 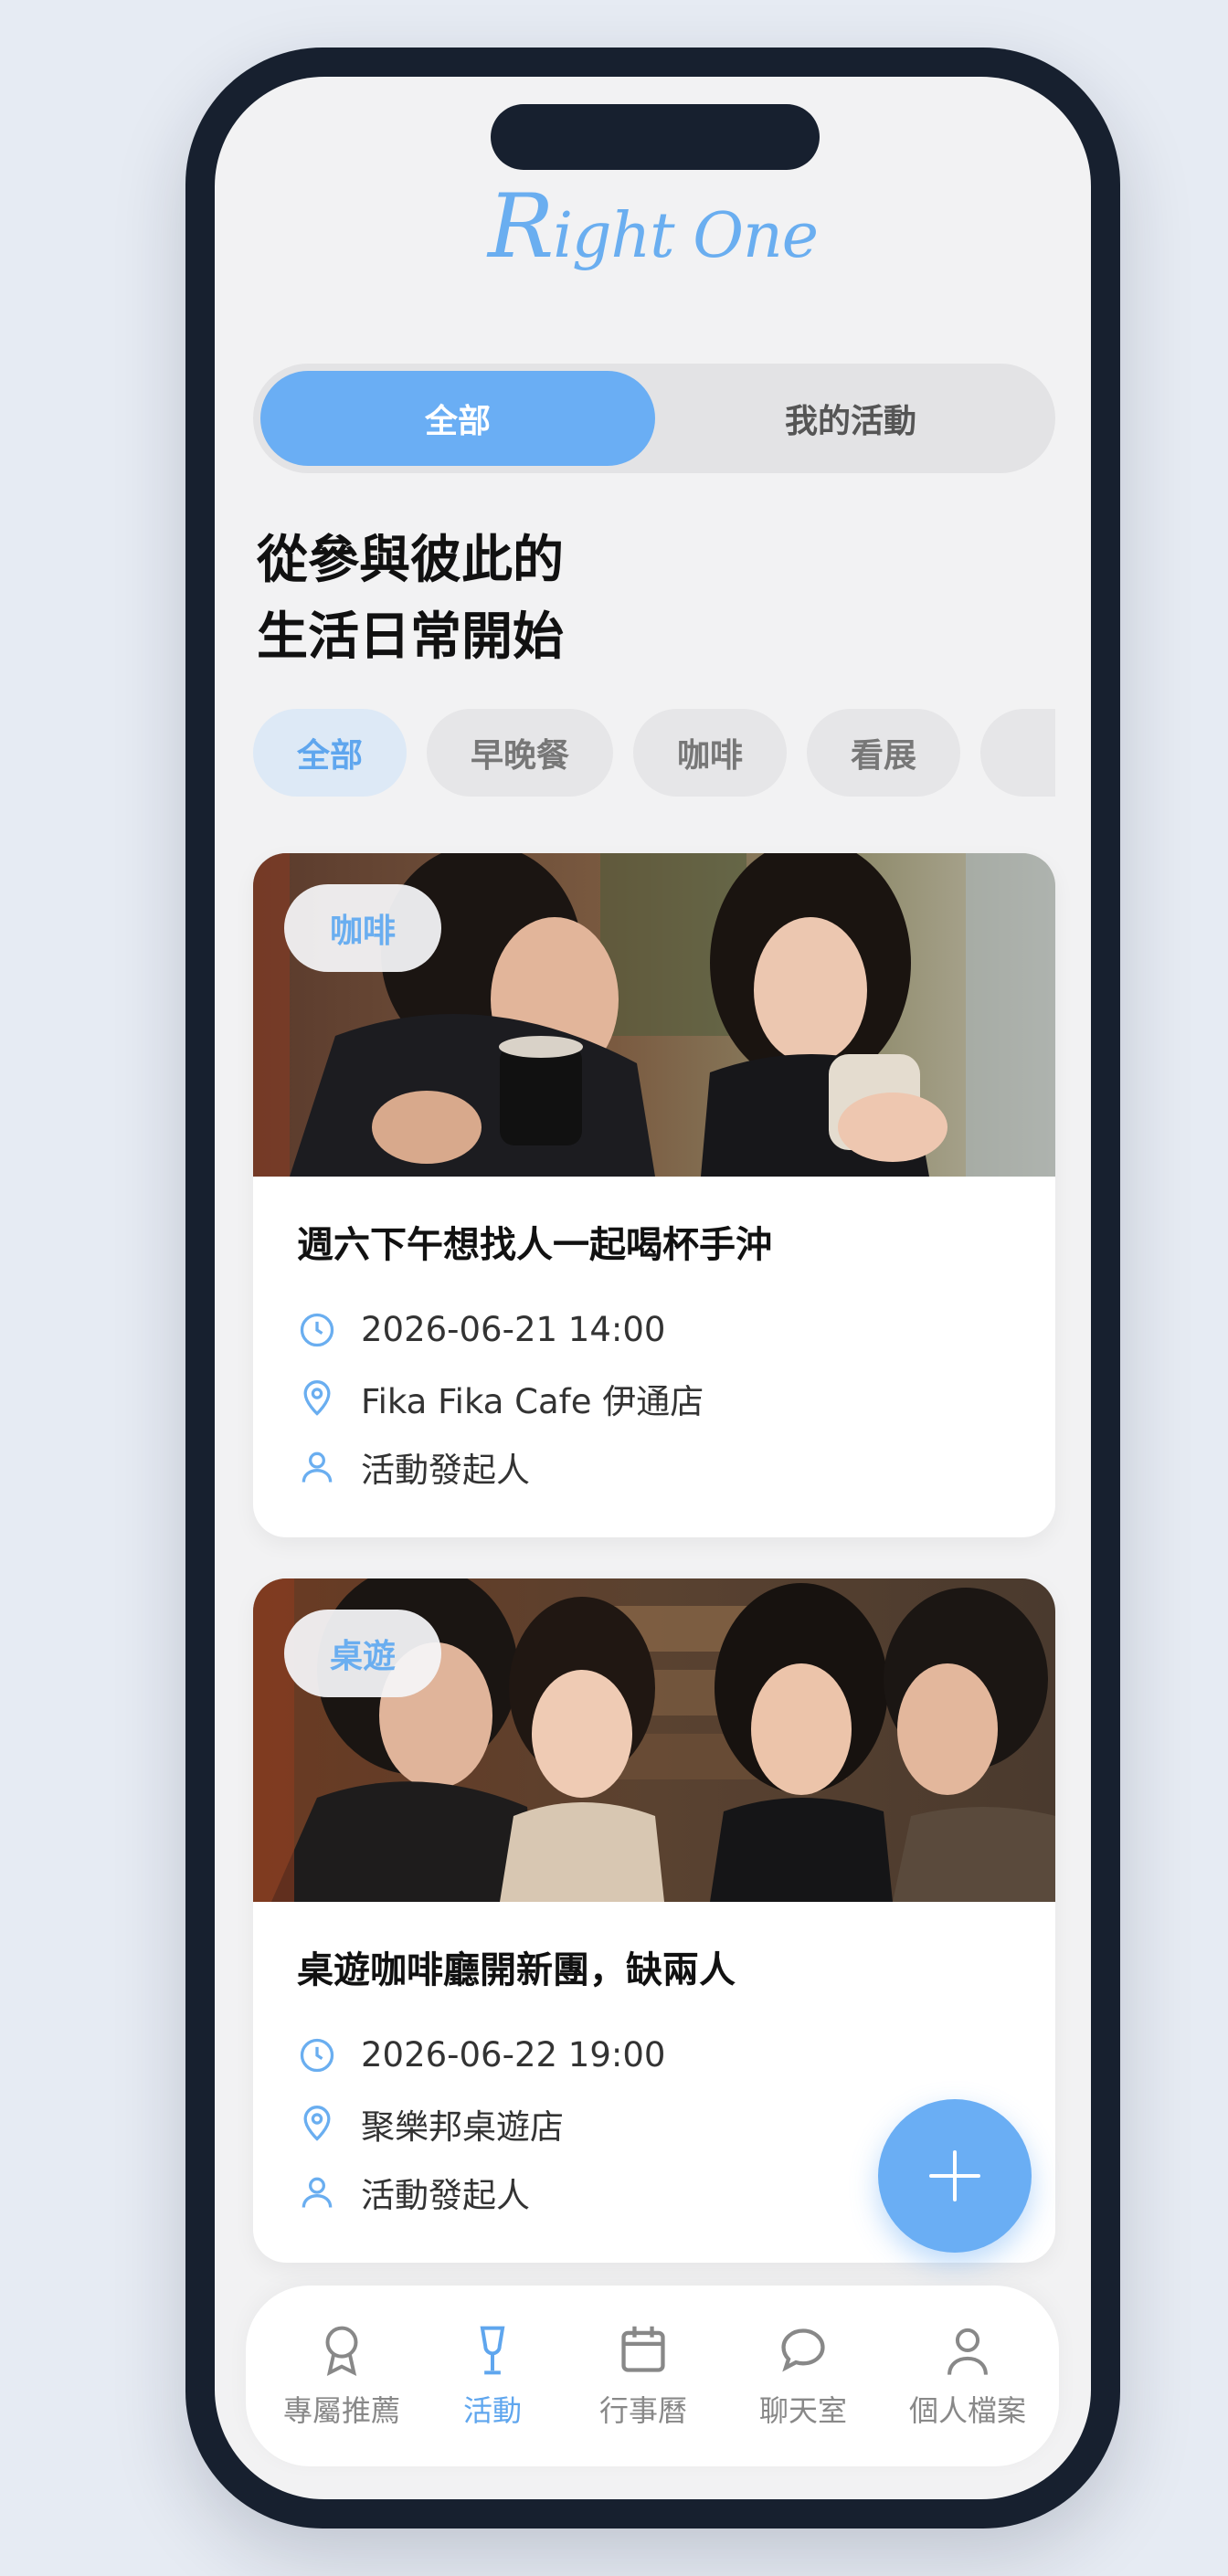 What do you see at coordinates (642, 2410) in the screenshot?
I see `tab-label: 行事曆` at bounding box center [642, 2410].